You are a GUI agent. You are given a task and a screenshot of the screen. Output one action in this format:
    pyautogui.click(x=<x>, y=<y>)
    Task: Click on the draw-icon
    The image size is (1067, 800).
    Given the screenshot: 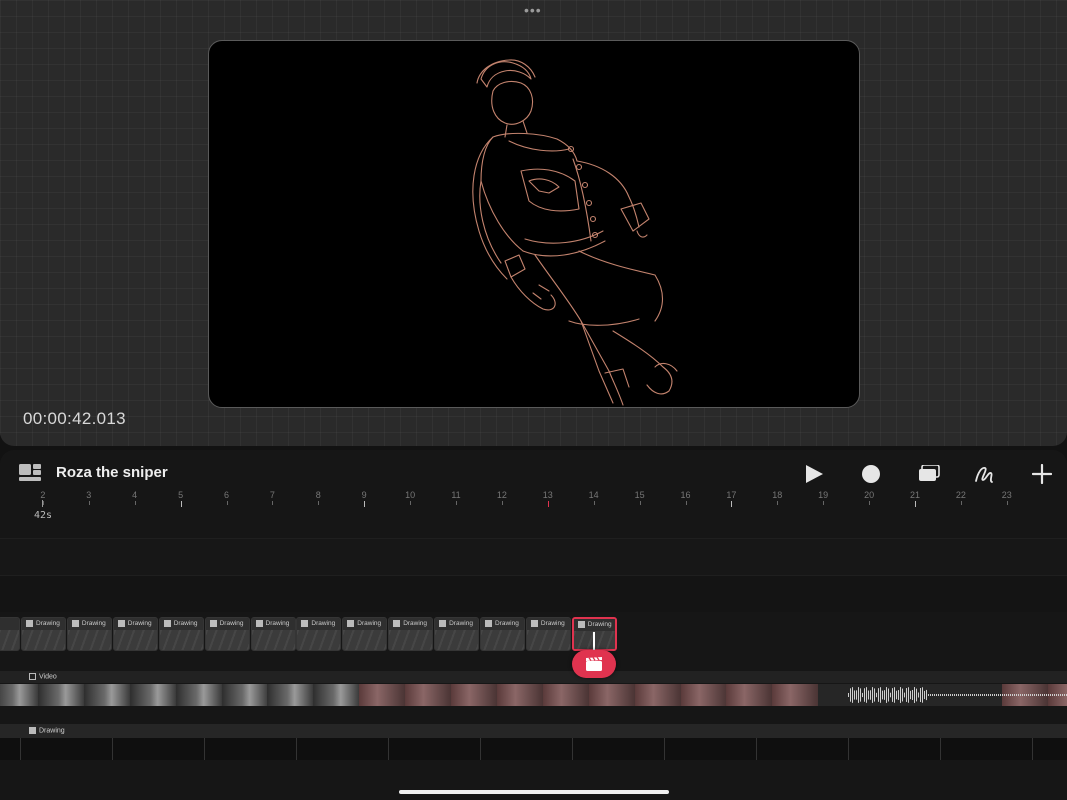 What is the action you would take?
    pyautogui.click(x=985, y=474)
    